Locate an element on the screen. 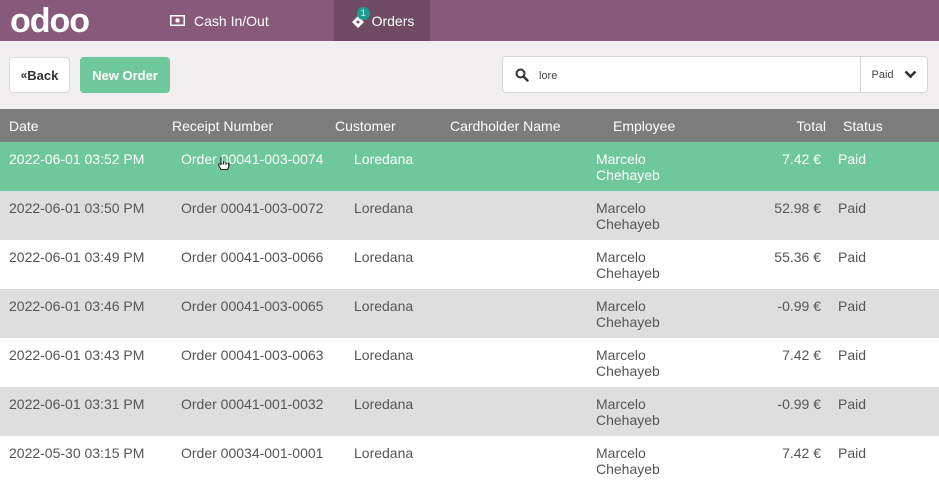 This screenshot has height=485, width=939. column-header-total: Total is located at coordinates (811, 126).